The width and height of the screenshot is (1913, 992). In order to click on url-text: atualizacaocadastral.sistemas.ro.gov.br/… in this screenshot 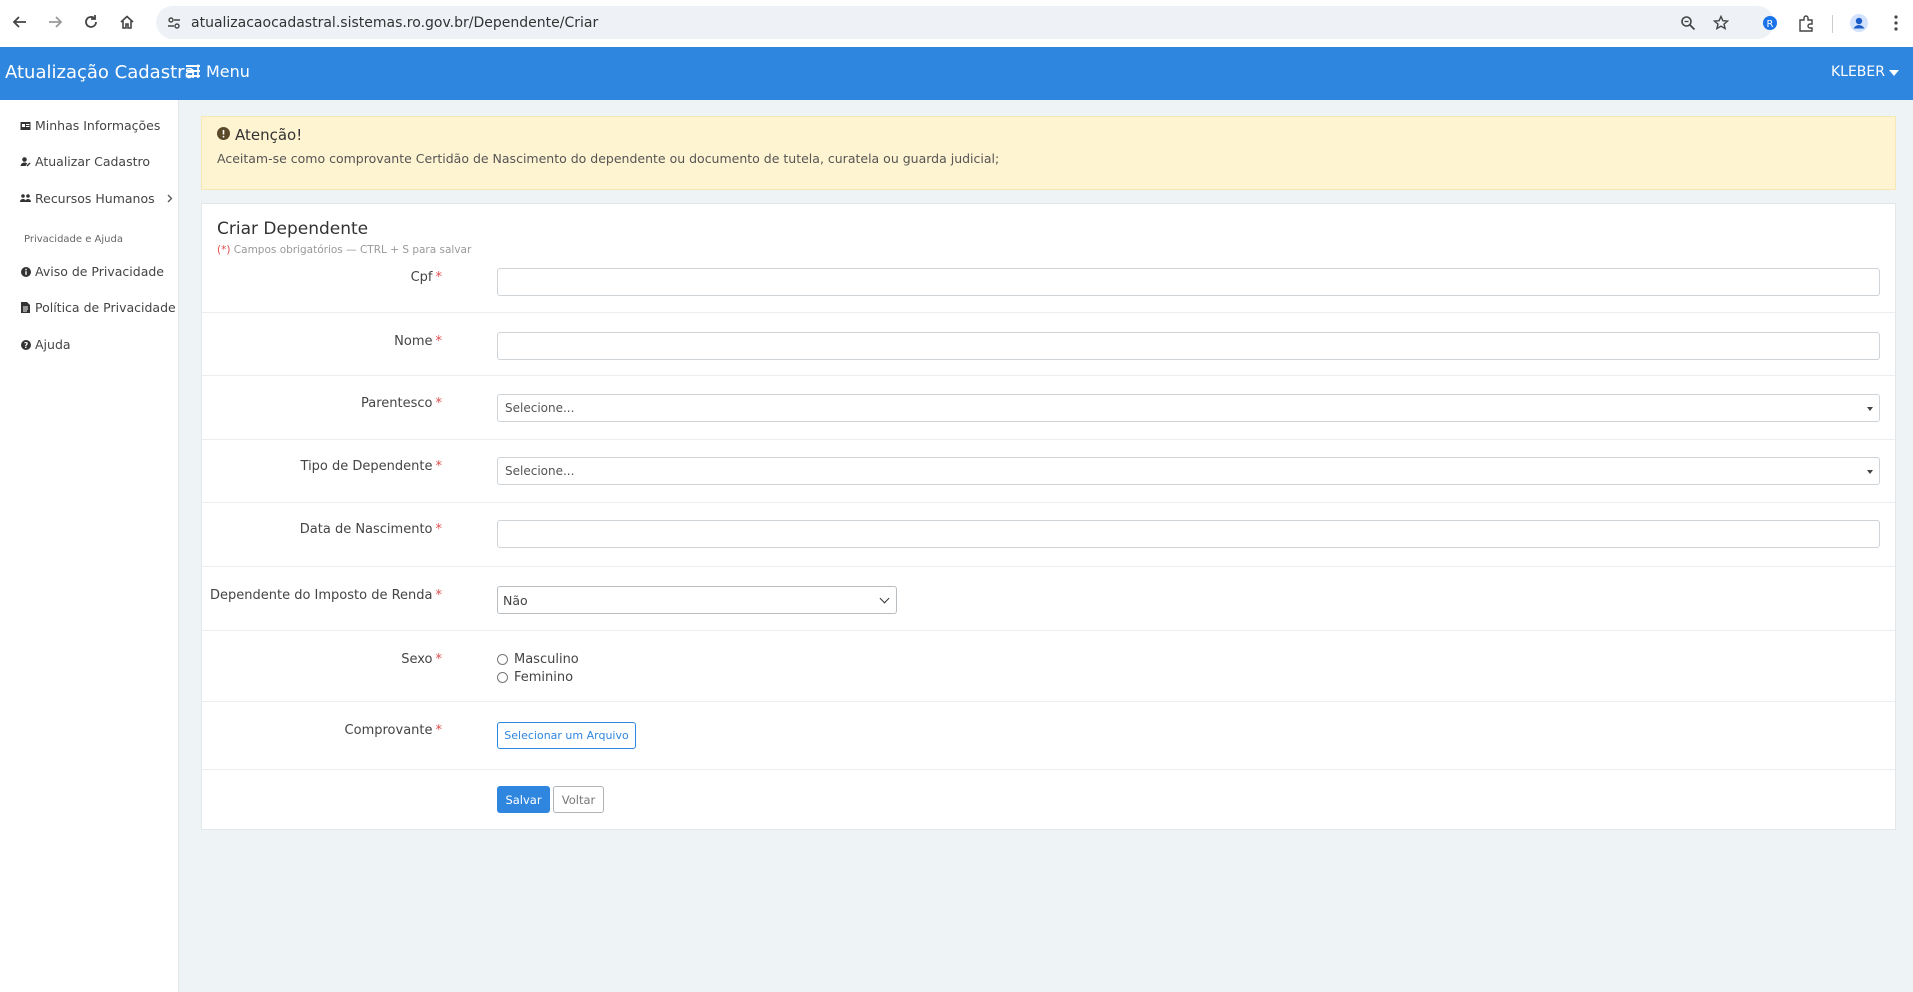, I will do `click(395, 22)`.